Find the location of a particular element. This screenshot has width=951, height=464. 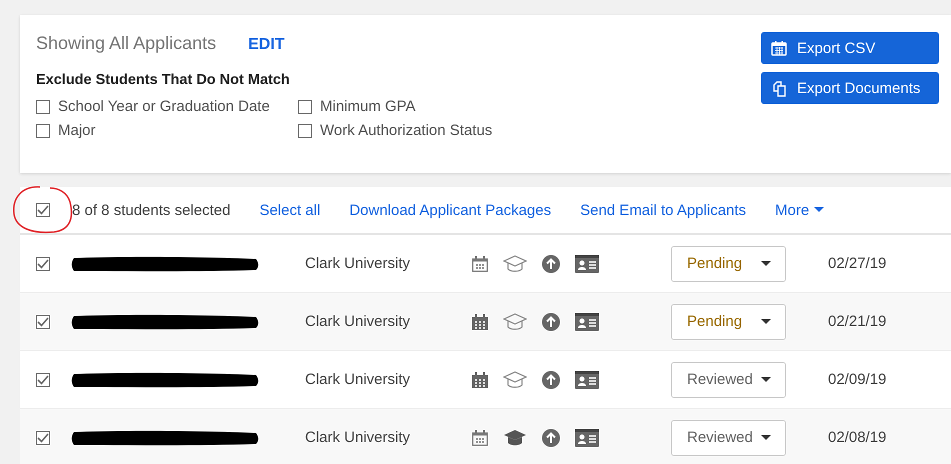

more-dropdown: More is located at coordinates (799, 210).